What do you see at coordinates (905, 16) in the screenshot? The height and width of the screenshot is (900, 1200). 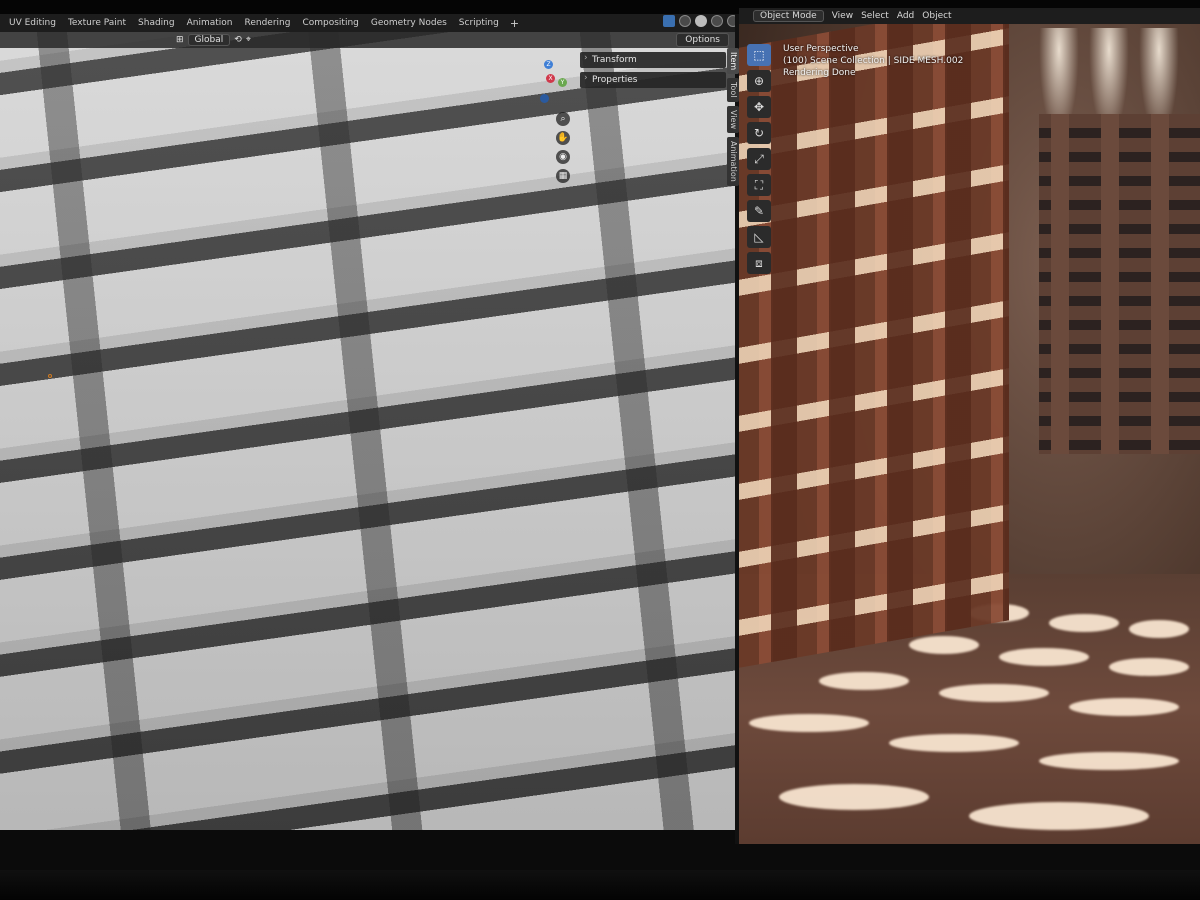 I see `menu-add: Add` at bounding box center [905, 16].